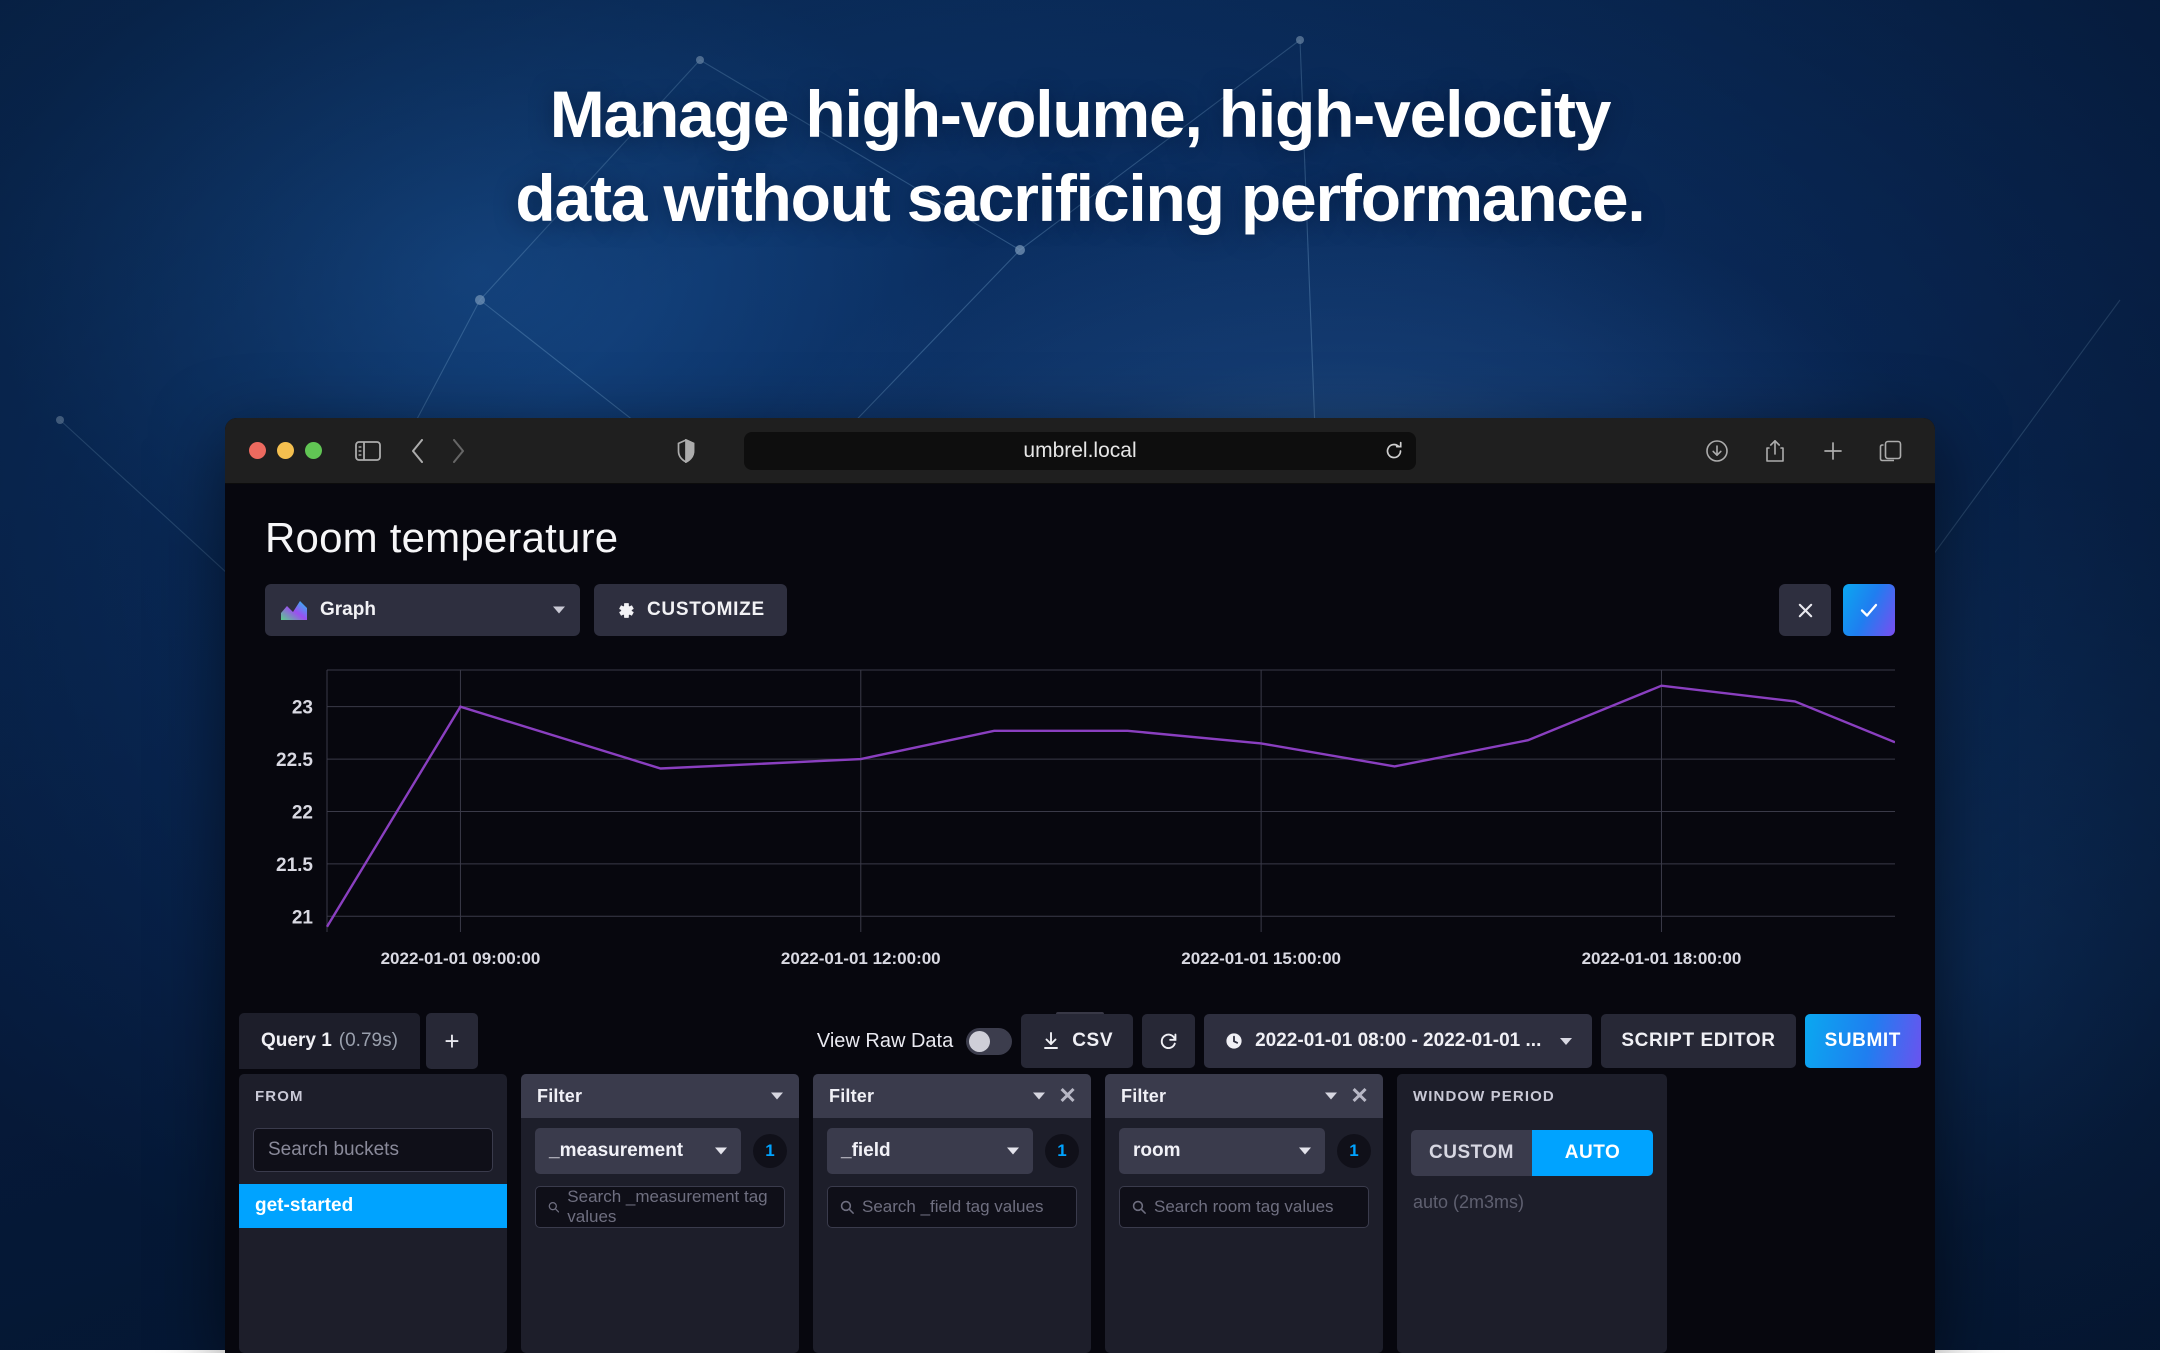  What do you see at coordinates (458, 451) in the screenshot?
I see `forward-arrow-icon` at bounding box center [458, 451].